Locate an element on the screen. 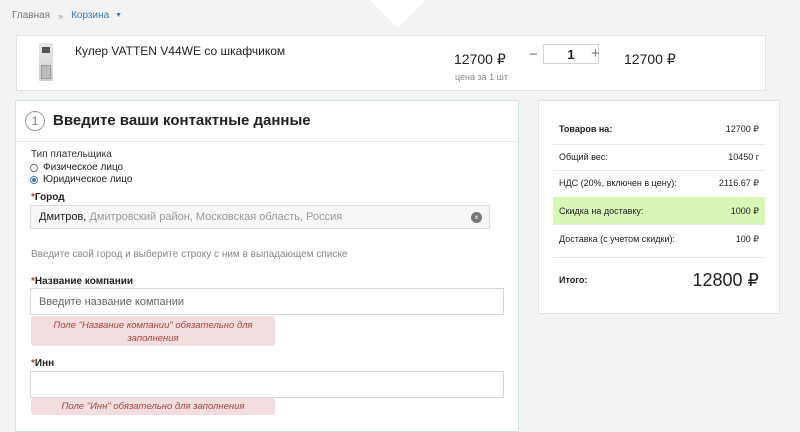  inn-label-text: Инн is located at coordinates (44, 363).